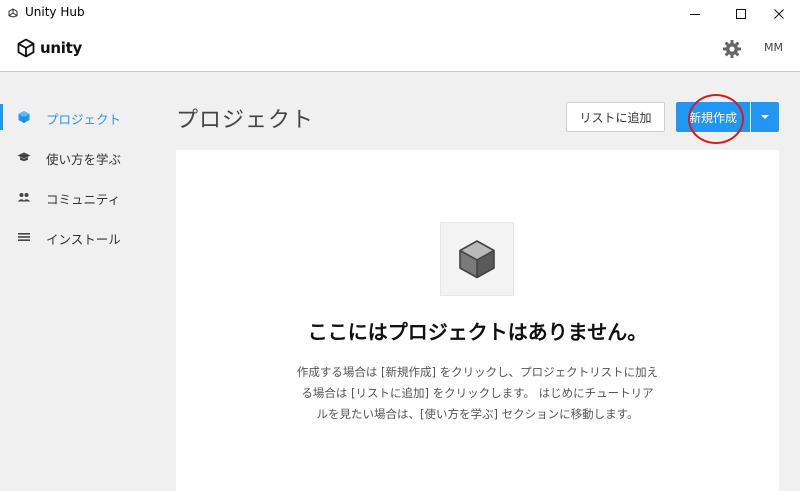 This screenshot has width=800, height=491. What do you see at coordinates (83, 199) in the screenshot?
I see `sidebar-item-label: コミュニティ` at bounding box center [83, 199].